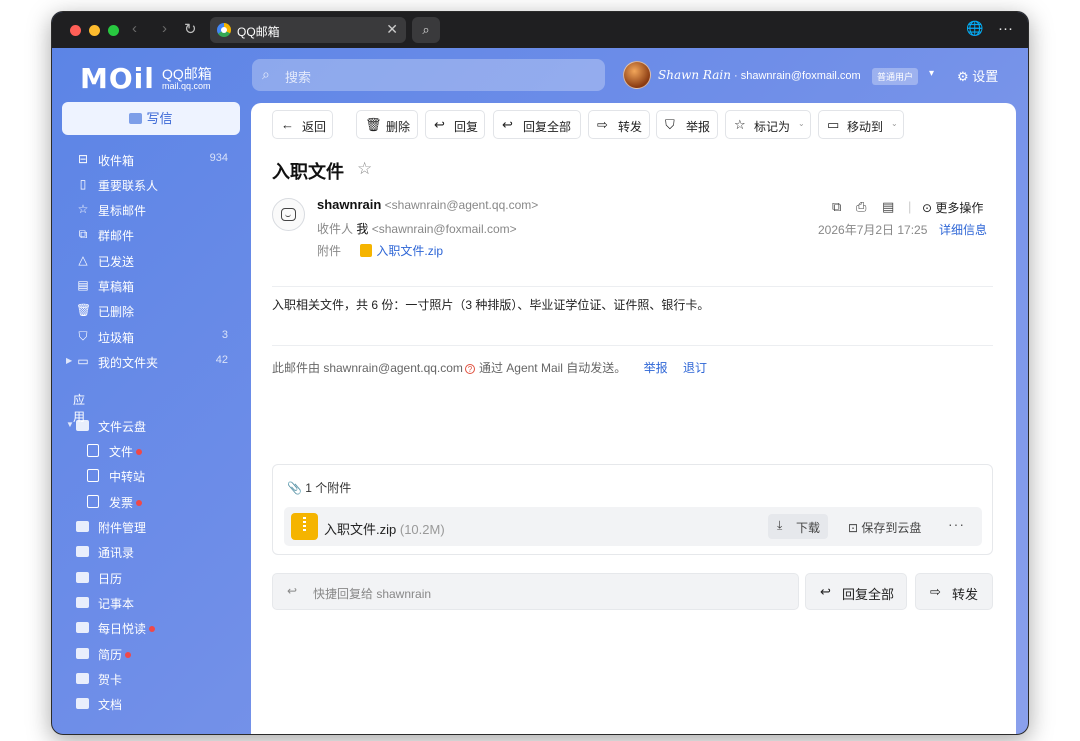 The height and width of the screenshot is (741, 1080). I want to click on sidebar-app-greeting-card: 贺卡, so click(156, 679).